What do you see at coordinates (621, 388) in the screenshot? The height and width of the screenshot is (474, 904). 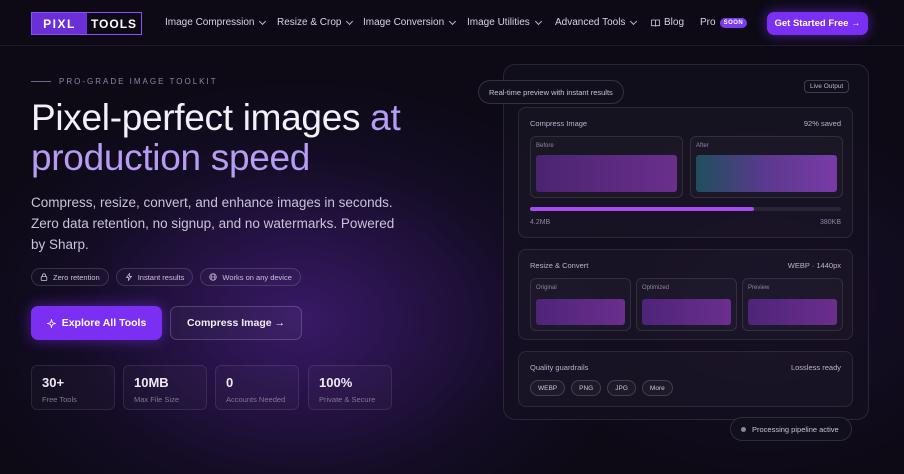 I see `format-jpg: JPG` at bounding box center [621, 388].